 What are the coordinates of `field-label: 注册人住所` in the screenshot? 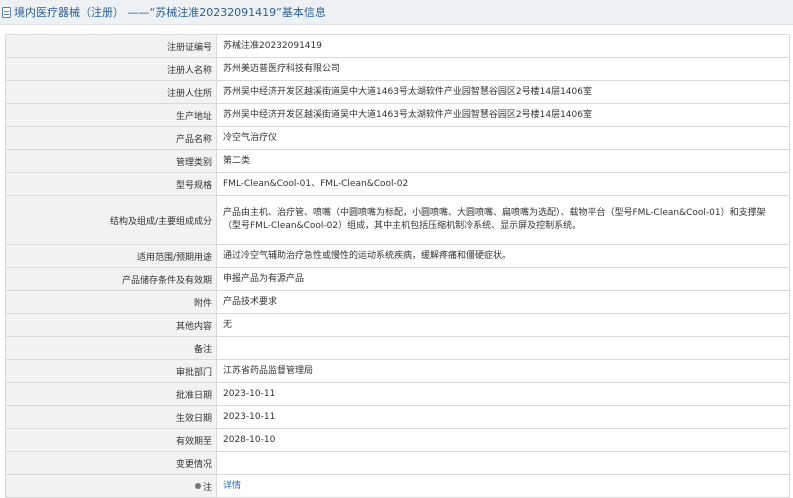 It's located at (111, 92).